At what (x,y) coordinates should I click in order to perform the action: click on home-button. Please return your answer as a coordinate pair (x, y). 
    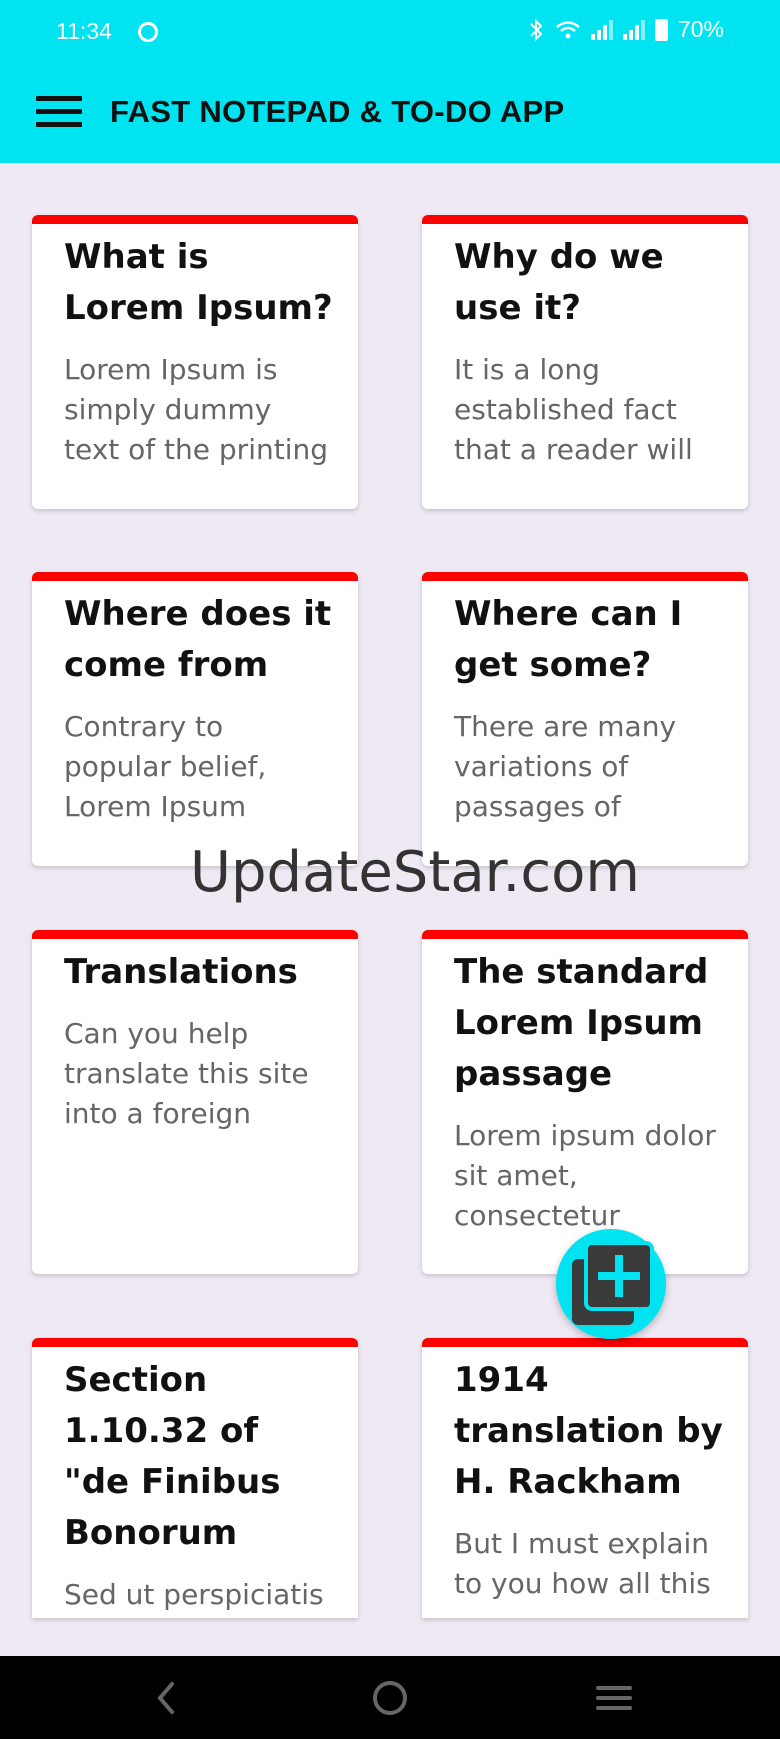
    Looking at the image, I should click on (390, 1698).